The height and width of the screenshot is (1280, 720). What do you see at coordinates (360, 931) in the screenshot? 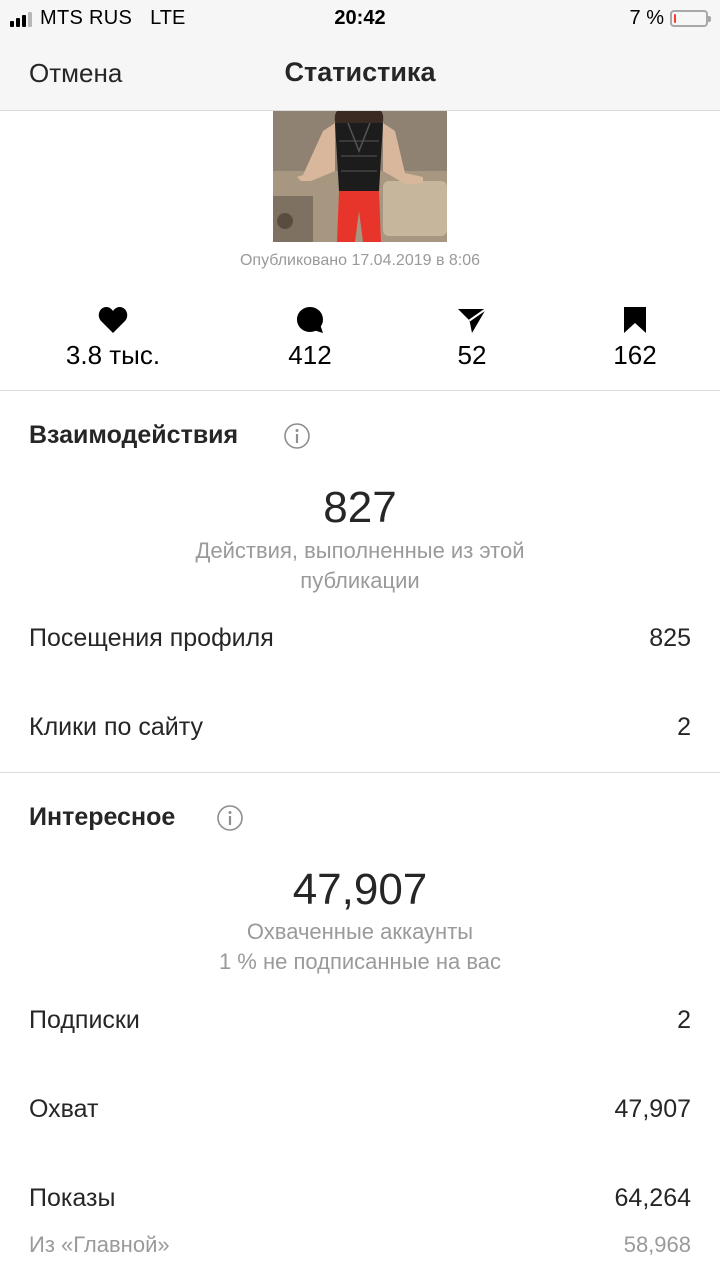
I see `discovery-caption: Охваченные аккаунты` at bounding box center [360, 931].